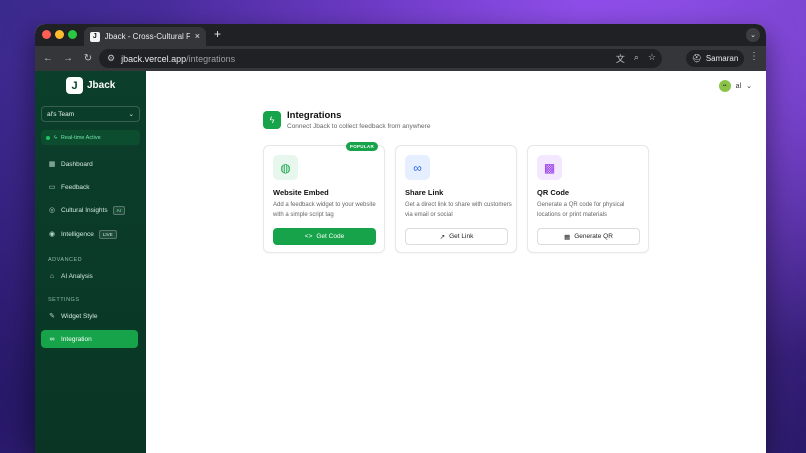 This screenshot has height=453, width=806. I want to click on back-icon: ←, so click(48, 58).